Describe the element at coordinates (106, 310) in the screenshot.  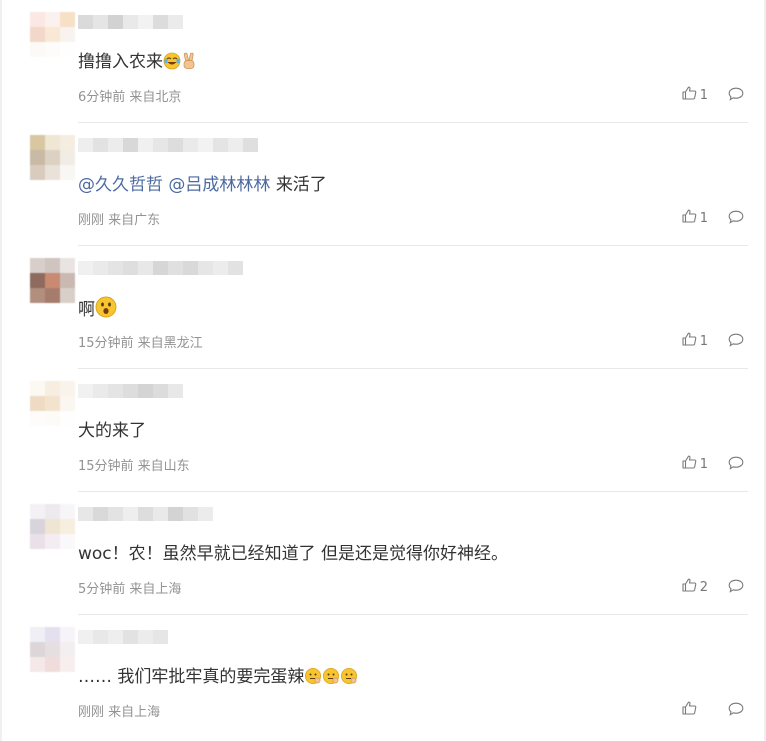
I see `surprised-face-emoji` at that location.